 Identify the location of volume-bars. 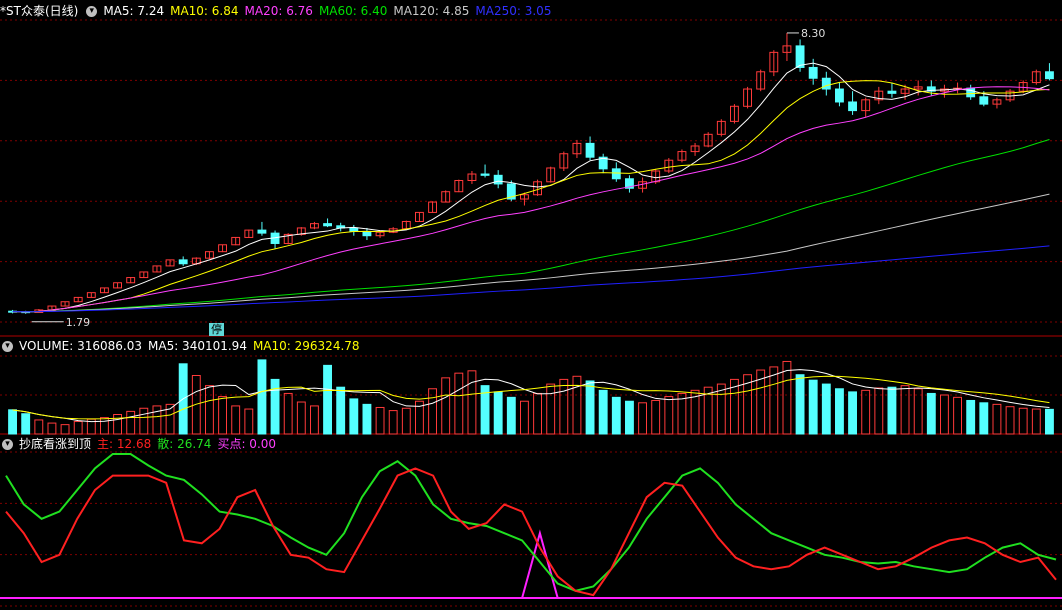
(531, 397).